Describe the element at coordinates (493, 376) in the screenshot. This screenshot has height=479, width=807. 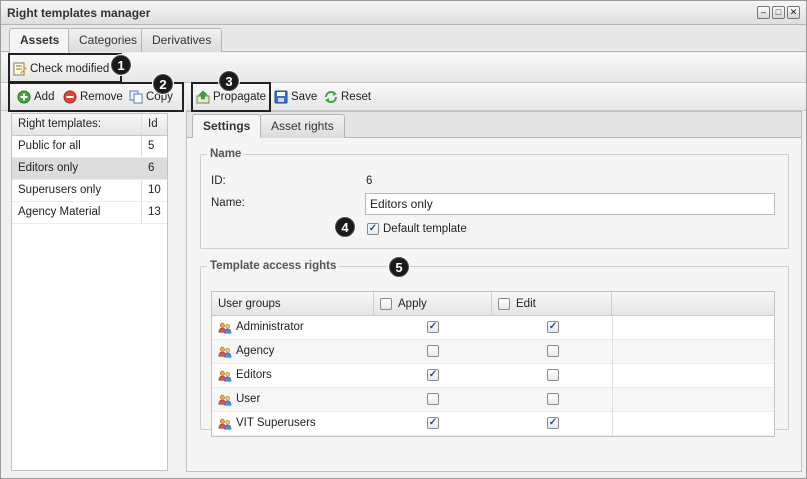
I see `table-row: Editors ✓` at that location.